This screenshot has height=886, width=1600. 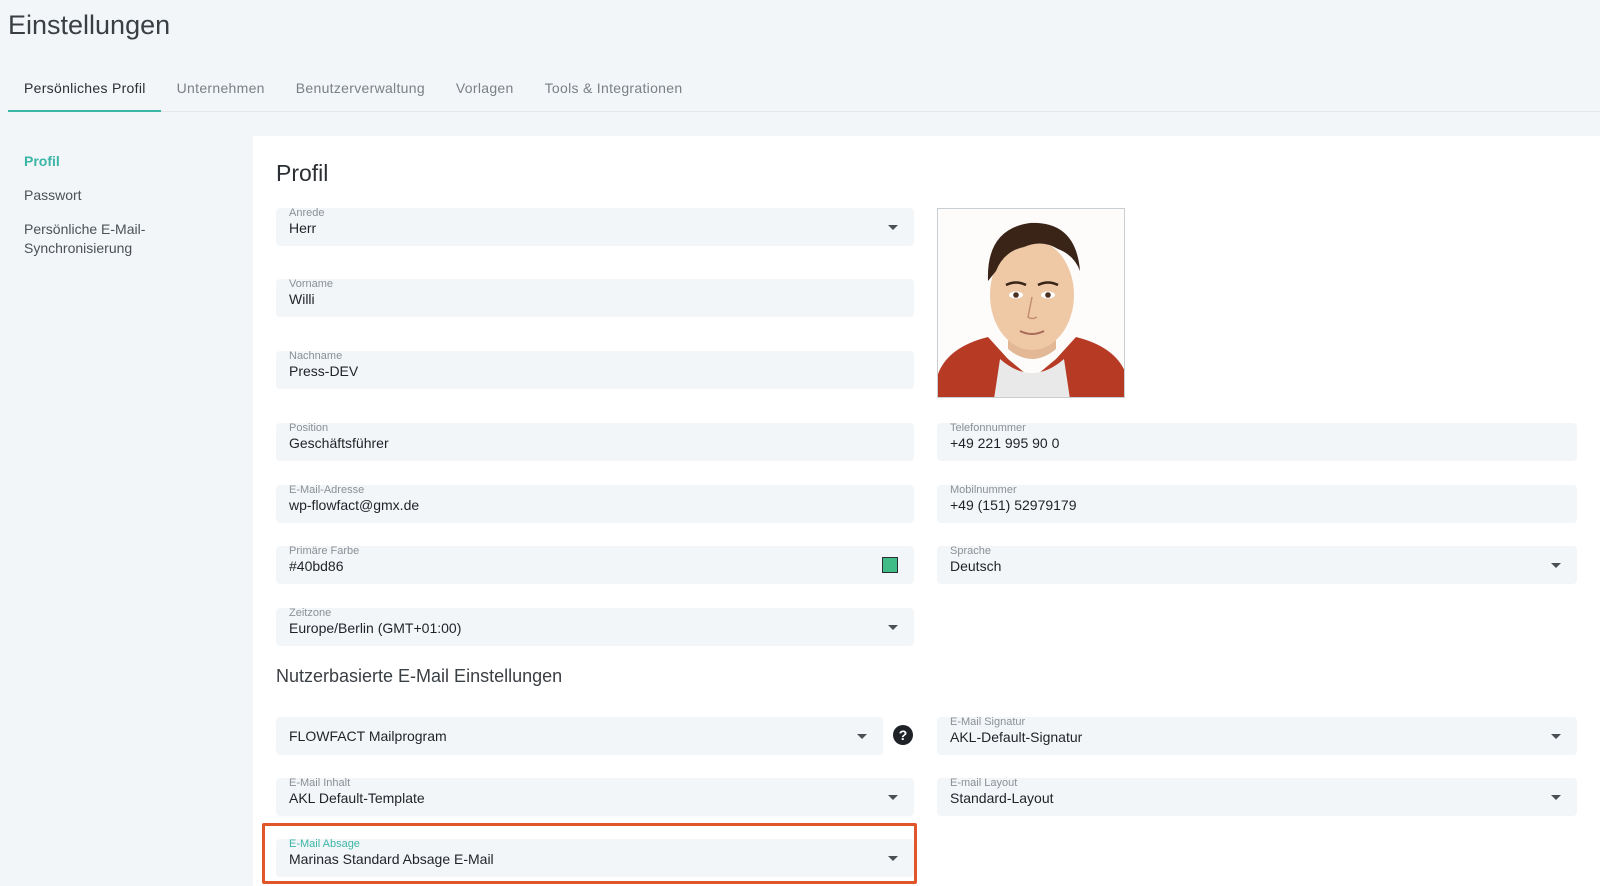 What do you see at coordinates (613, 92) in the screenshot?
I see `tab-tools-integrationen: Tools & Integrationen` at bounding box center [613, 92].